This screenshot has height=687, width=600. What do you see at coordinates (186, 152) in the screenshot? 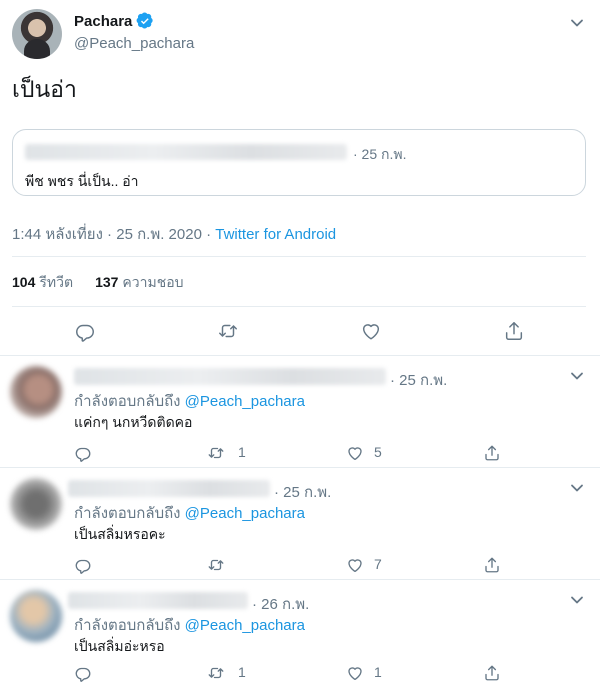
I see `blurred-quoted-author` at bounding box center [186, 152].